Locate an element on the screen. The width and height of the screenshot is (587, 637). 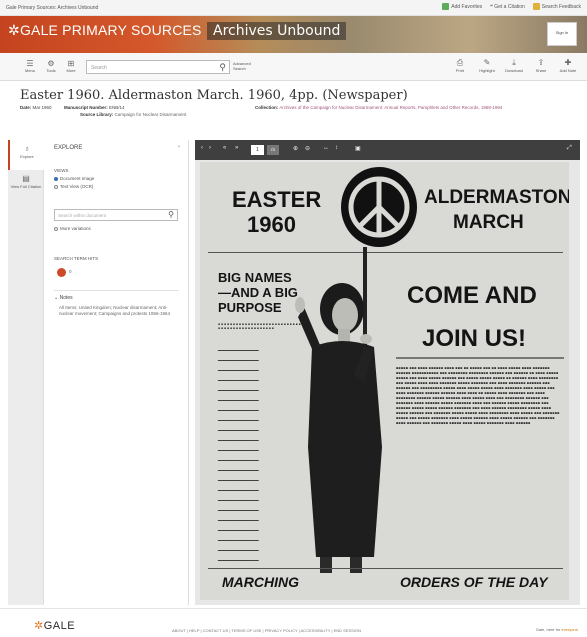
get-citation-button: ❝ Get a Citation is located at coordinates (507, 7).